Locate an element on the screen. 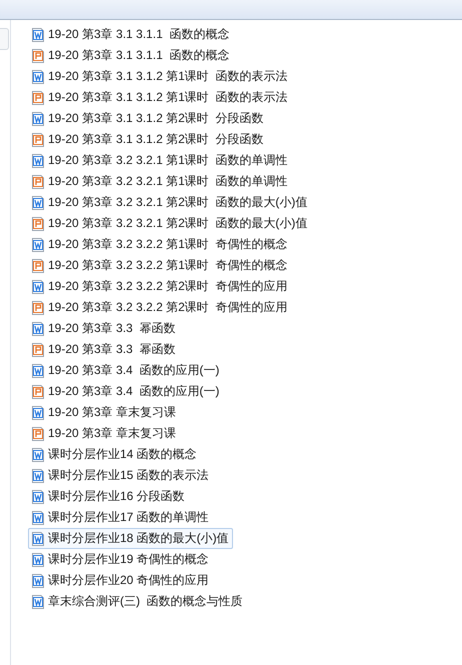  file-name: 课时分层作业15 函数的表示法 is located at coordinates (128, 475).